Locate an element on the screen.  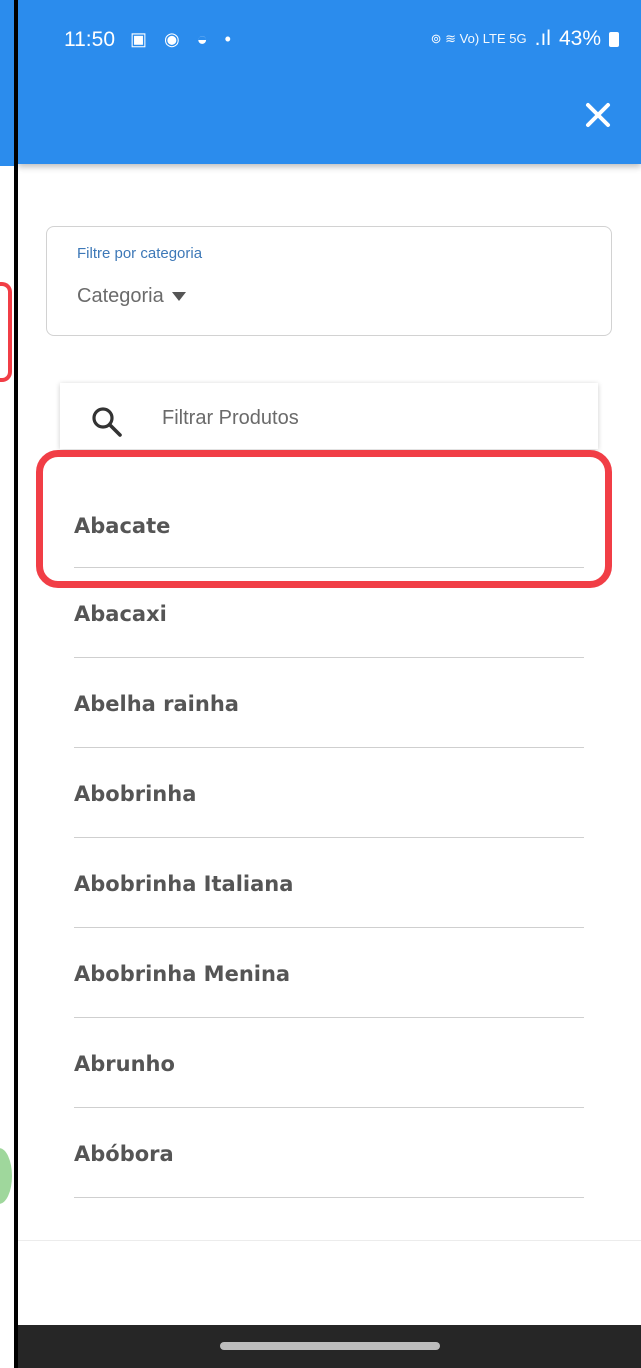
product-search-input is located at coordinates (372, 418).